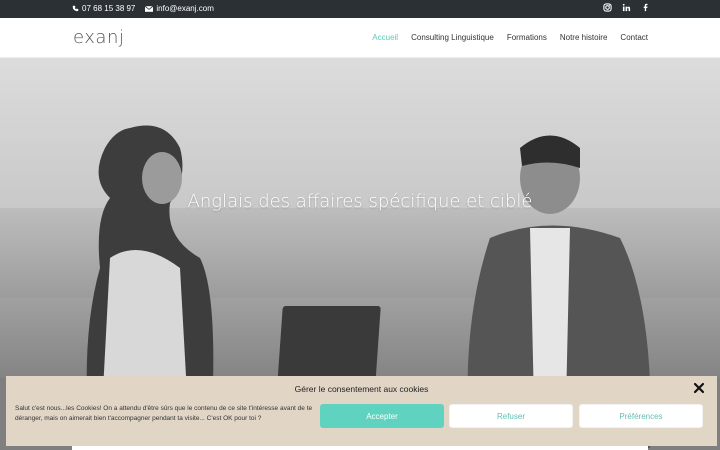  Describe the element at coordinates (361, 389) in the screenshot. I see `cookie-title: Gérer le consentement aux cookies` at that location.